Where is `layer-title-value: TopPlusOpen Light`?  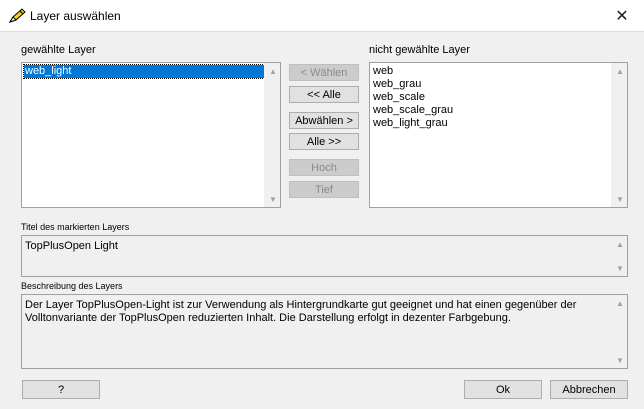
layer-title-value: TopPlusOpen Light is located at coordinates (71, 246).